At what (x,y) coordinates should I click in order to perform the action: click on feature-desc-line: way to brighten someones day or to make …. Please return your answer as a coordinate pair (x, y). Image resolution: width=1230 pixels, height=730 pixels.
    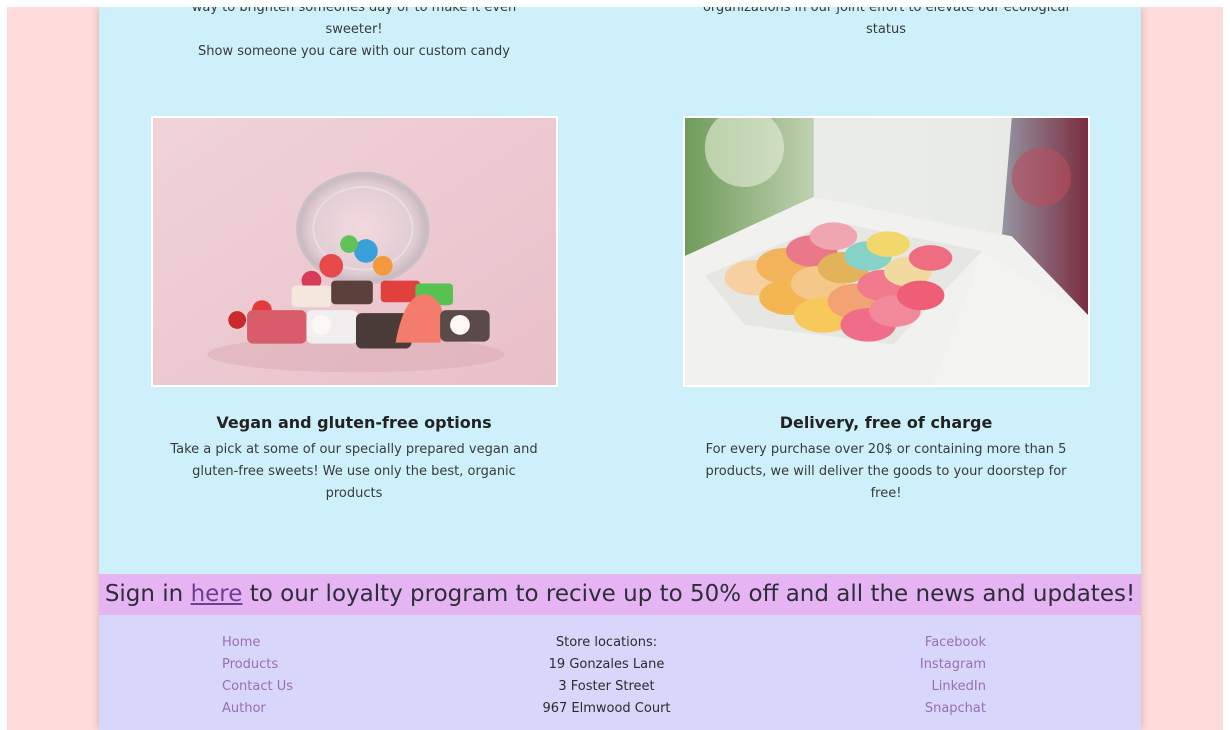
    Looking at the image, I should click on (354, 22).